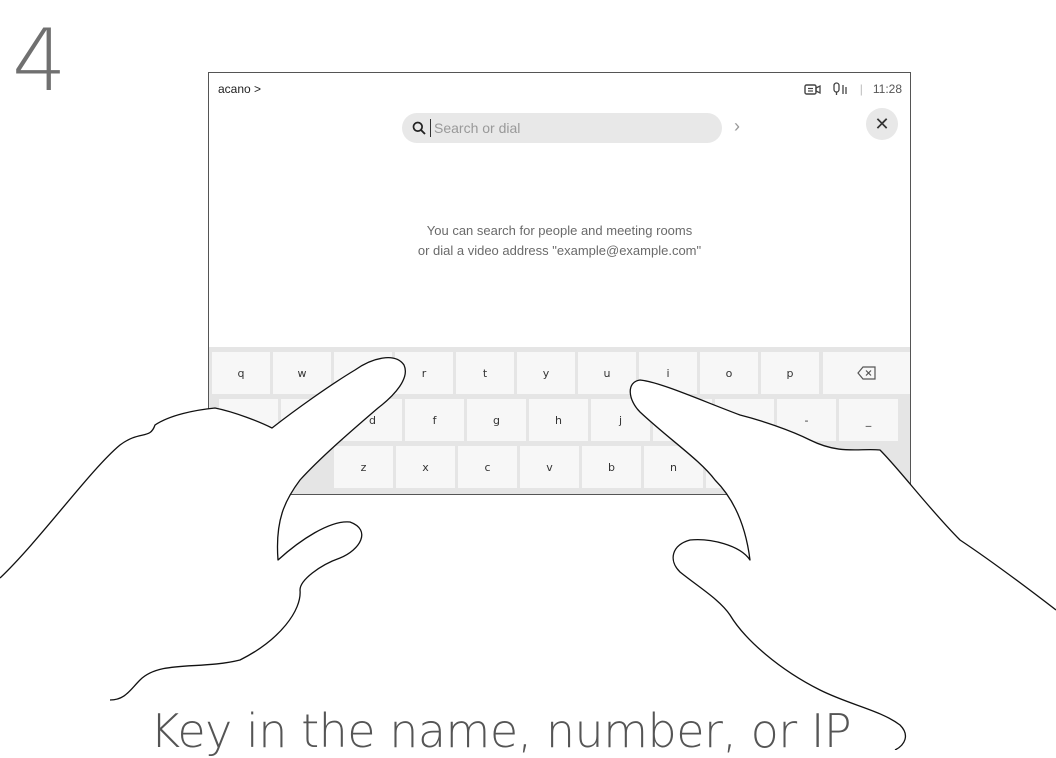  What do you see at coordinates (501, 731) in the screenshot?
I see `instruction-caption: Key in the name, number, or IP` at bounding box center [501, 731].